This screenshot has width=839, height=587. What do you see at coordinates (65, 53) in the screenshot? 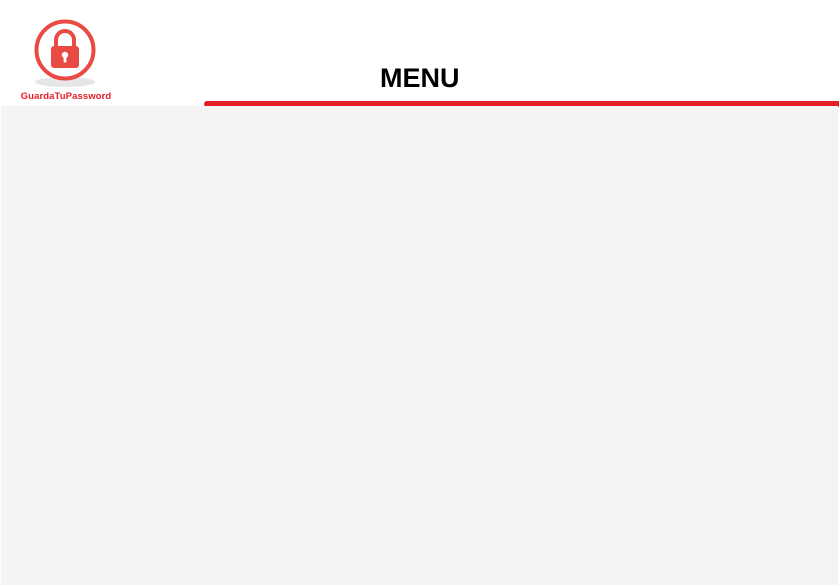
I see `padlock-icon` at bounding box center [65, 53].